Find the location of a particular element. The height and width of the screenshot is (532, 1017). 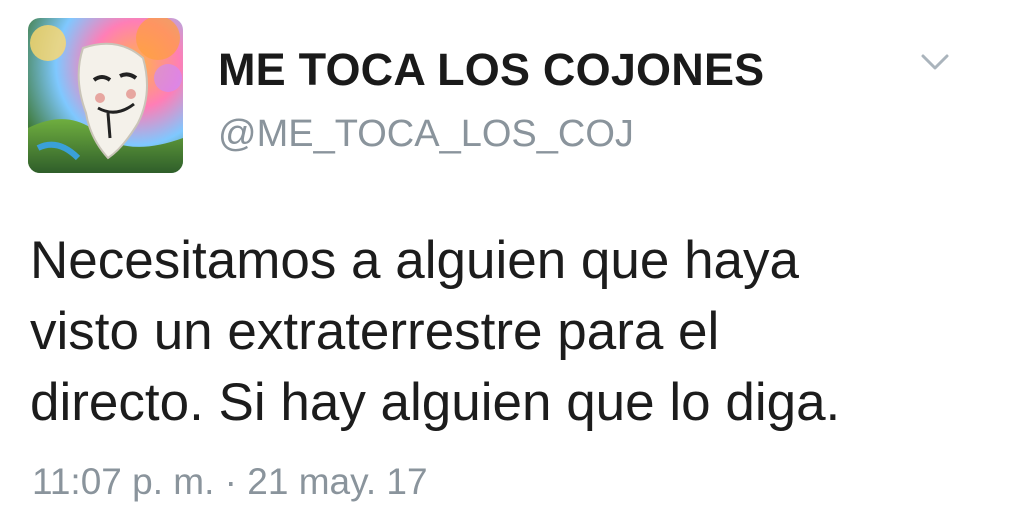

chevron-down-icon is located at coordinates (935, 62).